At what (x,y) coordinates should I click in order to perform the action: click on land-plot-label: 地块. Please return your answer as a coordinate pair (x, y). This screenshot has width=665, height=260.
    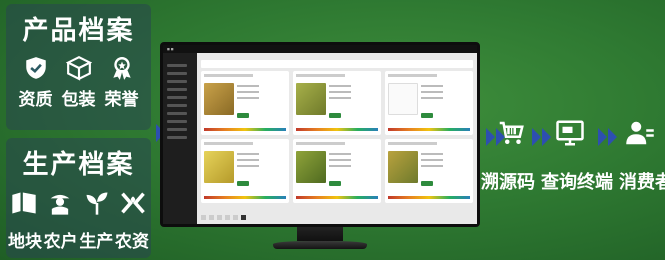
    Looking at the image, I should click on (25, 242).